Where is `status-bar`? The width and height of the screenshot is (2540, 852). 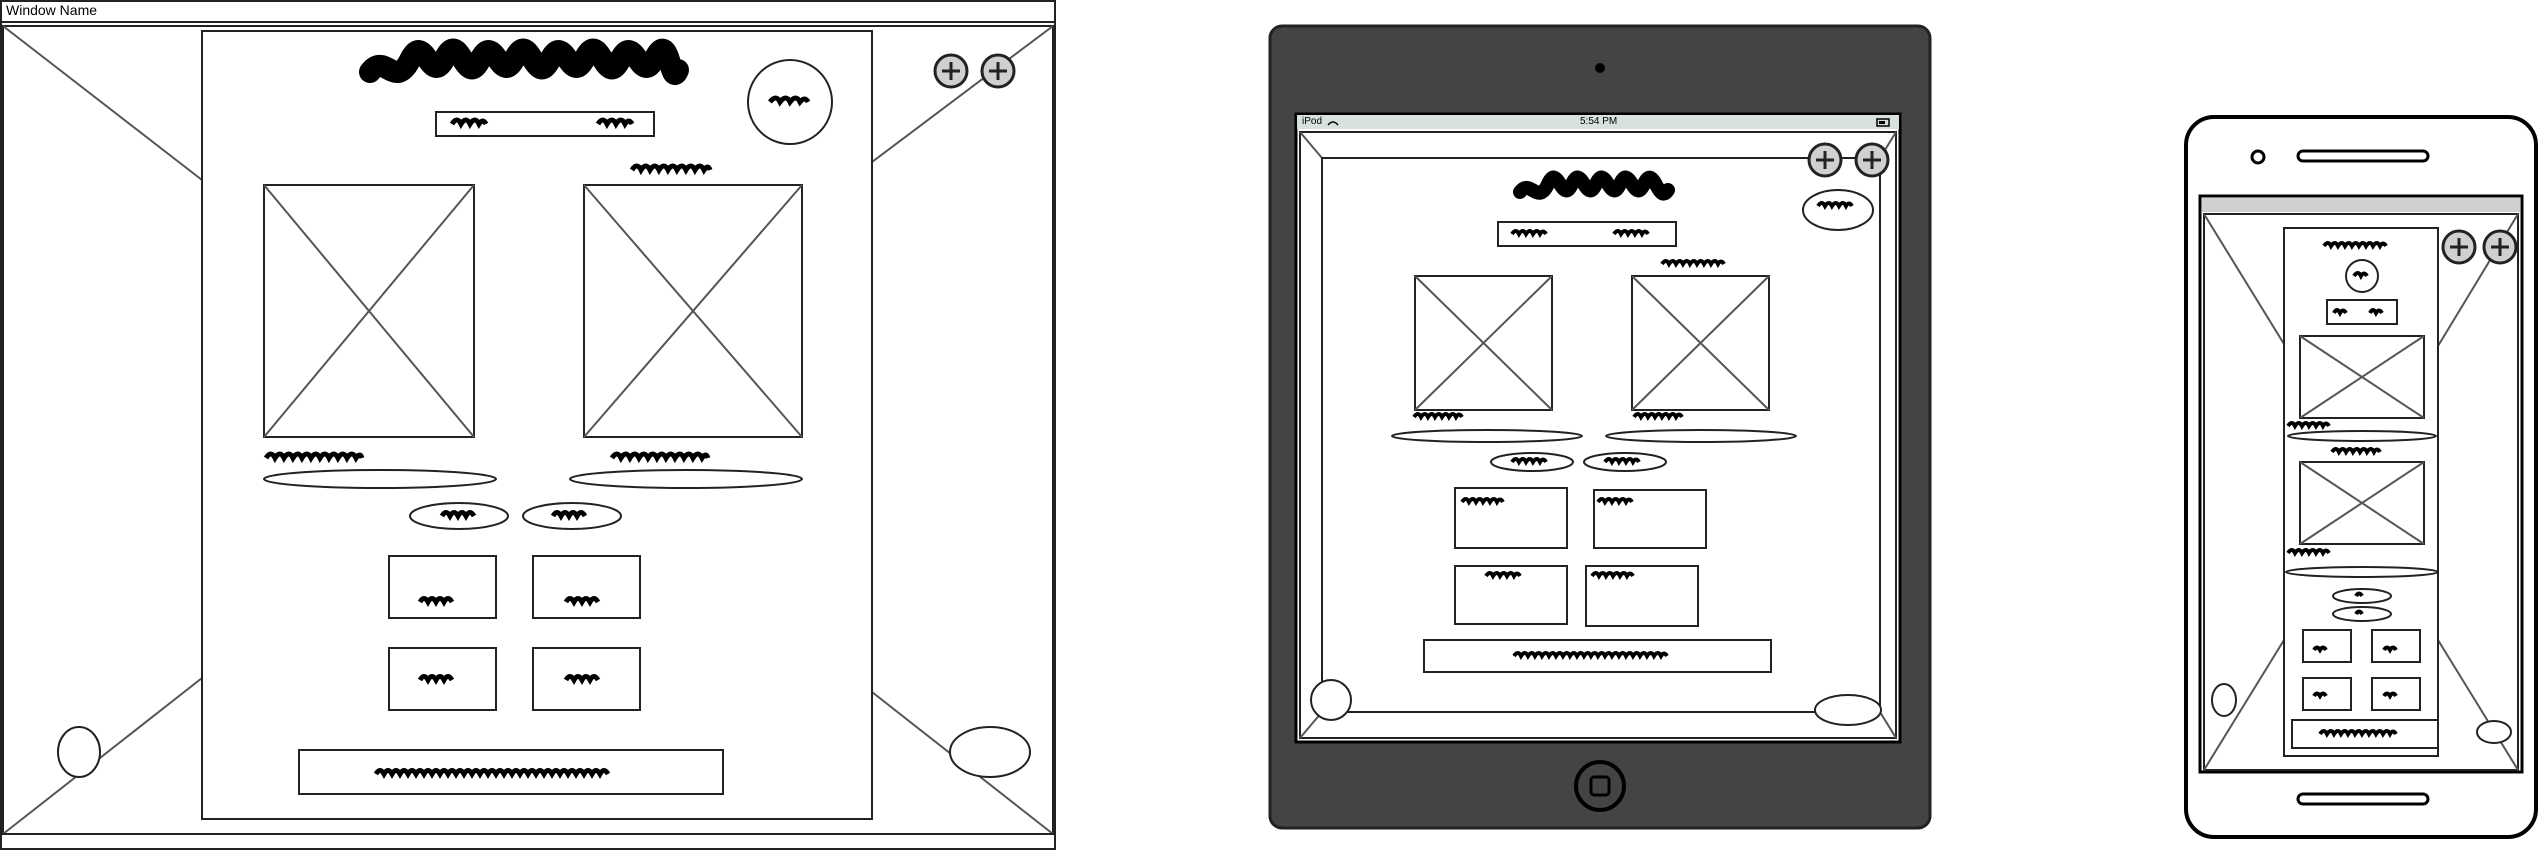
status-bar is located at coordinates (2361, 205).